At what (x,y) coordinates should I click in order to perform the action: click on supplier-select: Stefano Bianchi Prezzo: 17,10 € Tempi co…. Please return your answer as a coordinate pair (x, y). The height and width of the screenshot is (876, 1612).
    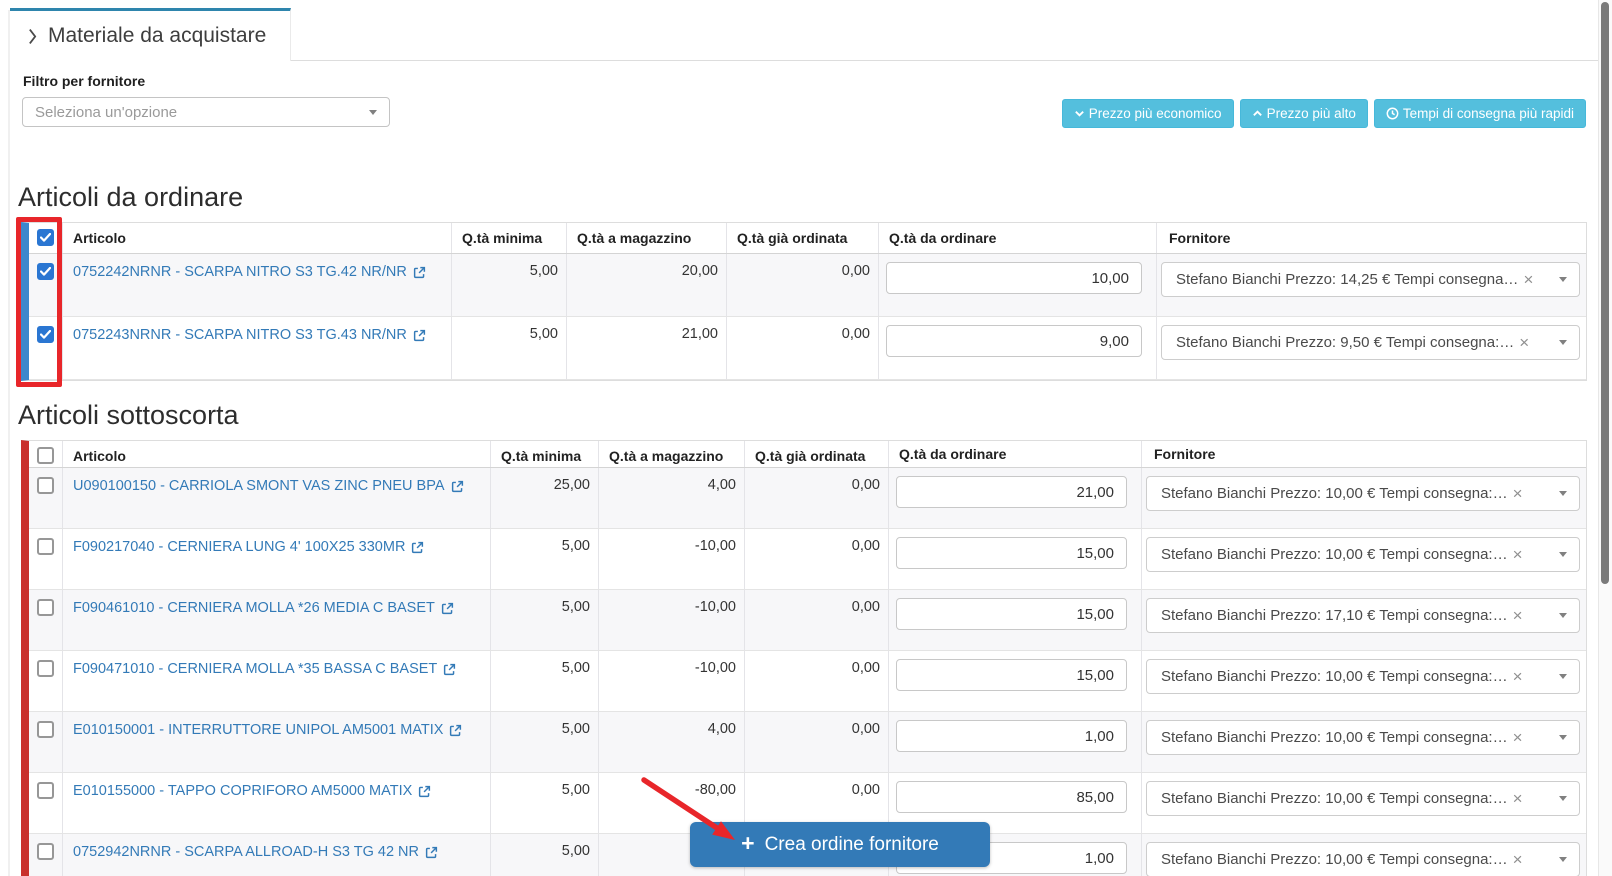
    Looking at the image, I should click on (1363, 615).